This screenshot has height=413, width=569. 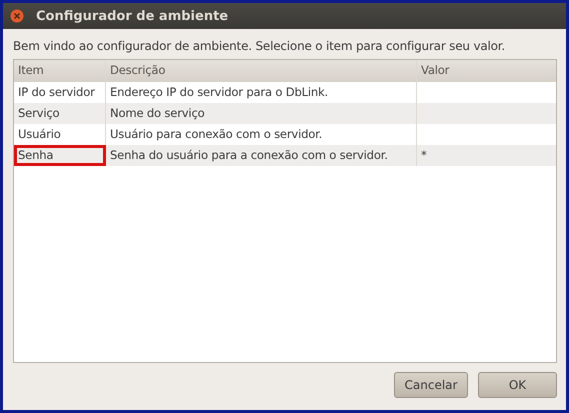 What do you see at coordinates (261, 113) in the screenshot?
I see `table-cell: Nome do serviço` at bounding box center [261, 113].